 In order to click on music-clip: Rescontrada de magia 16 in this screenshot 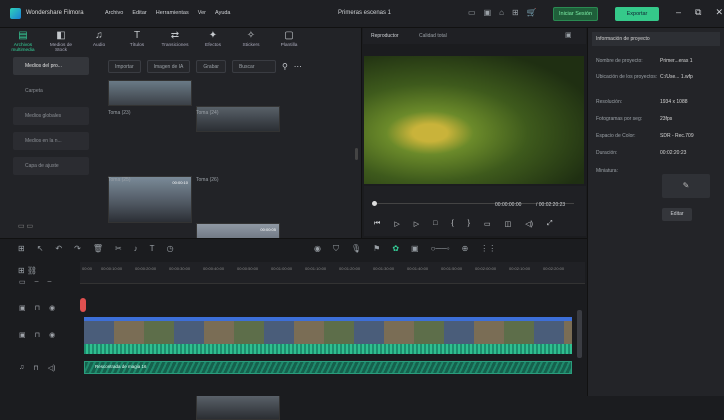, I will do `click(328, 367)`.